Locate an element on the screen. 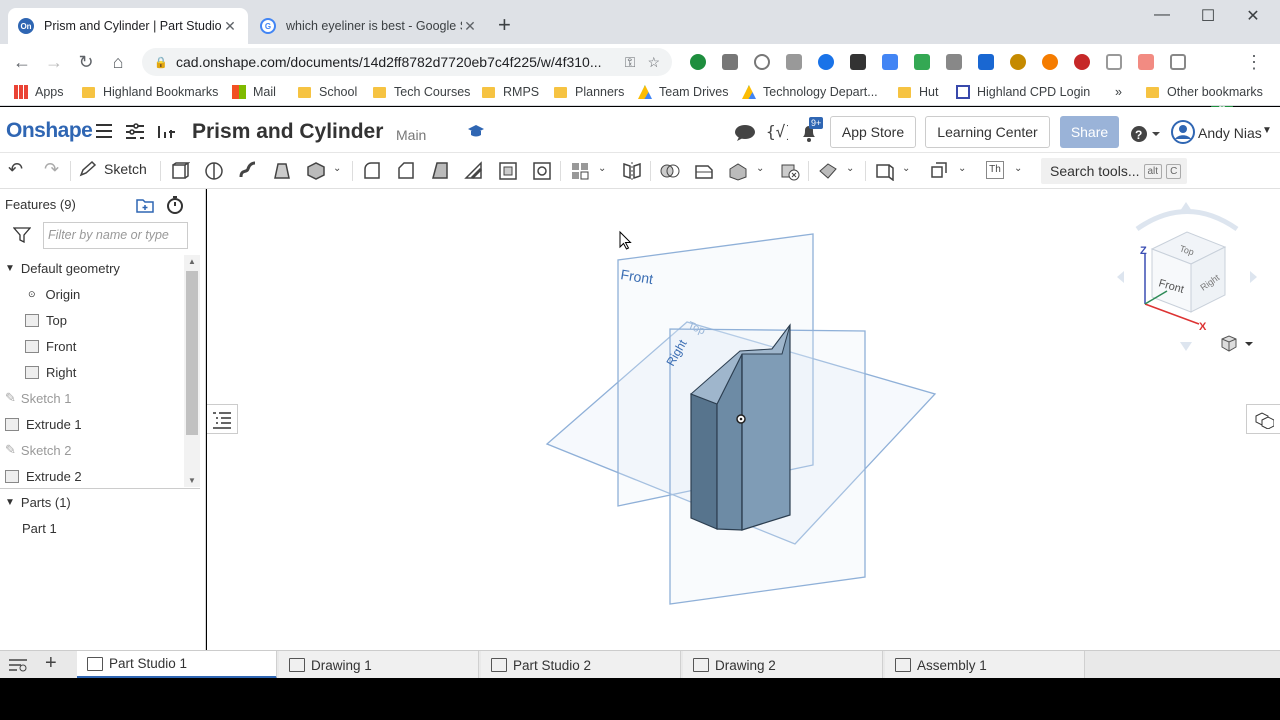 This screenshot has height=720, width=1280. bookmark-other: Other bookmarks is located at coordinates (1204, 92).